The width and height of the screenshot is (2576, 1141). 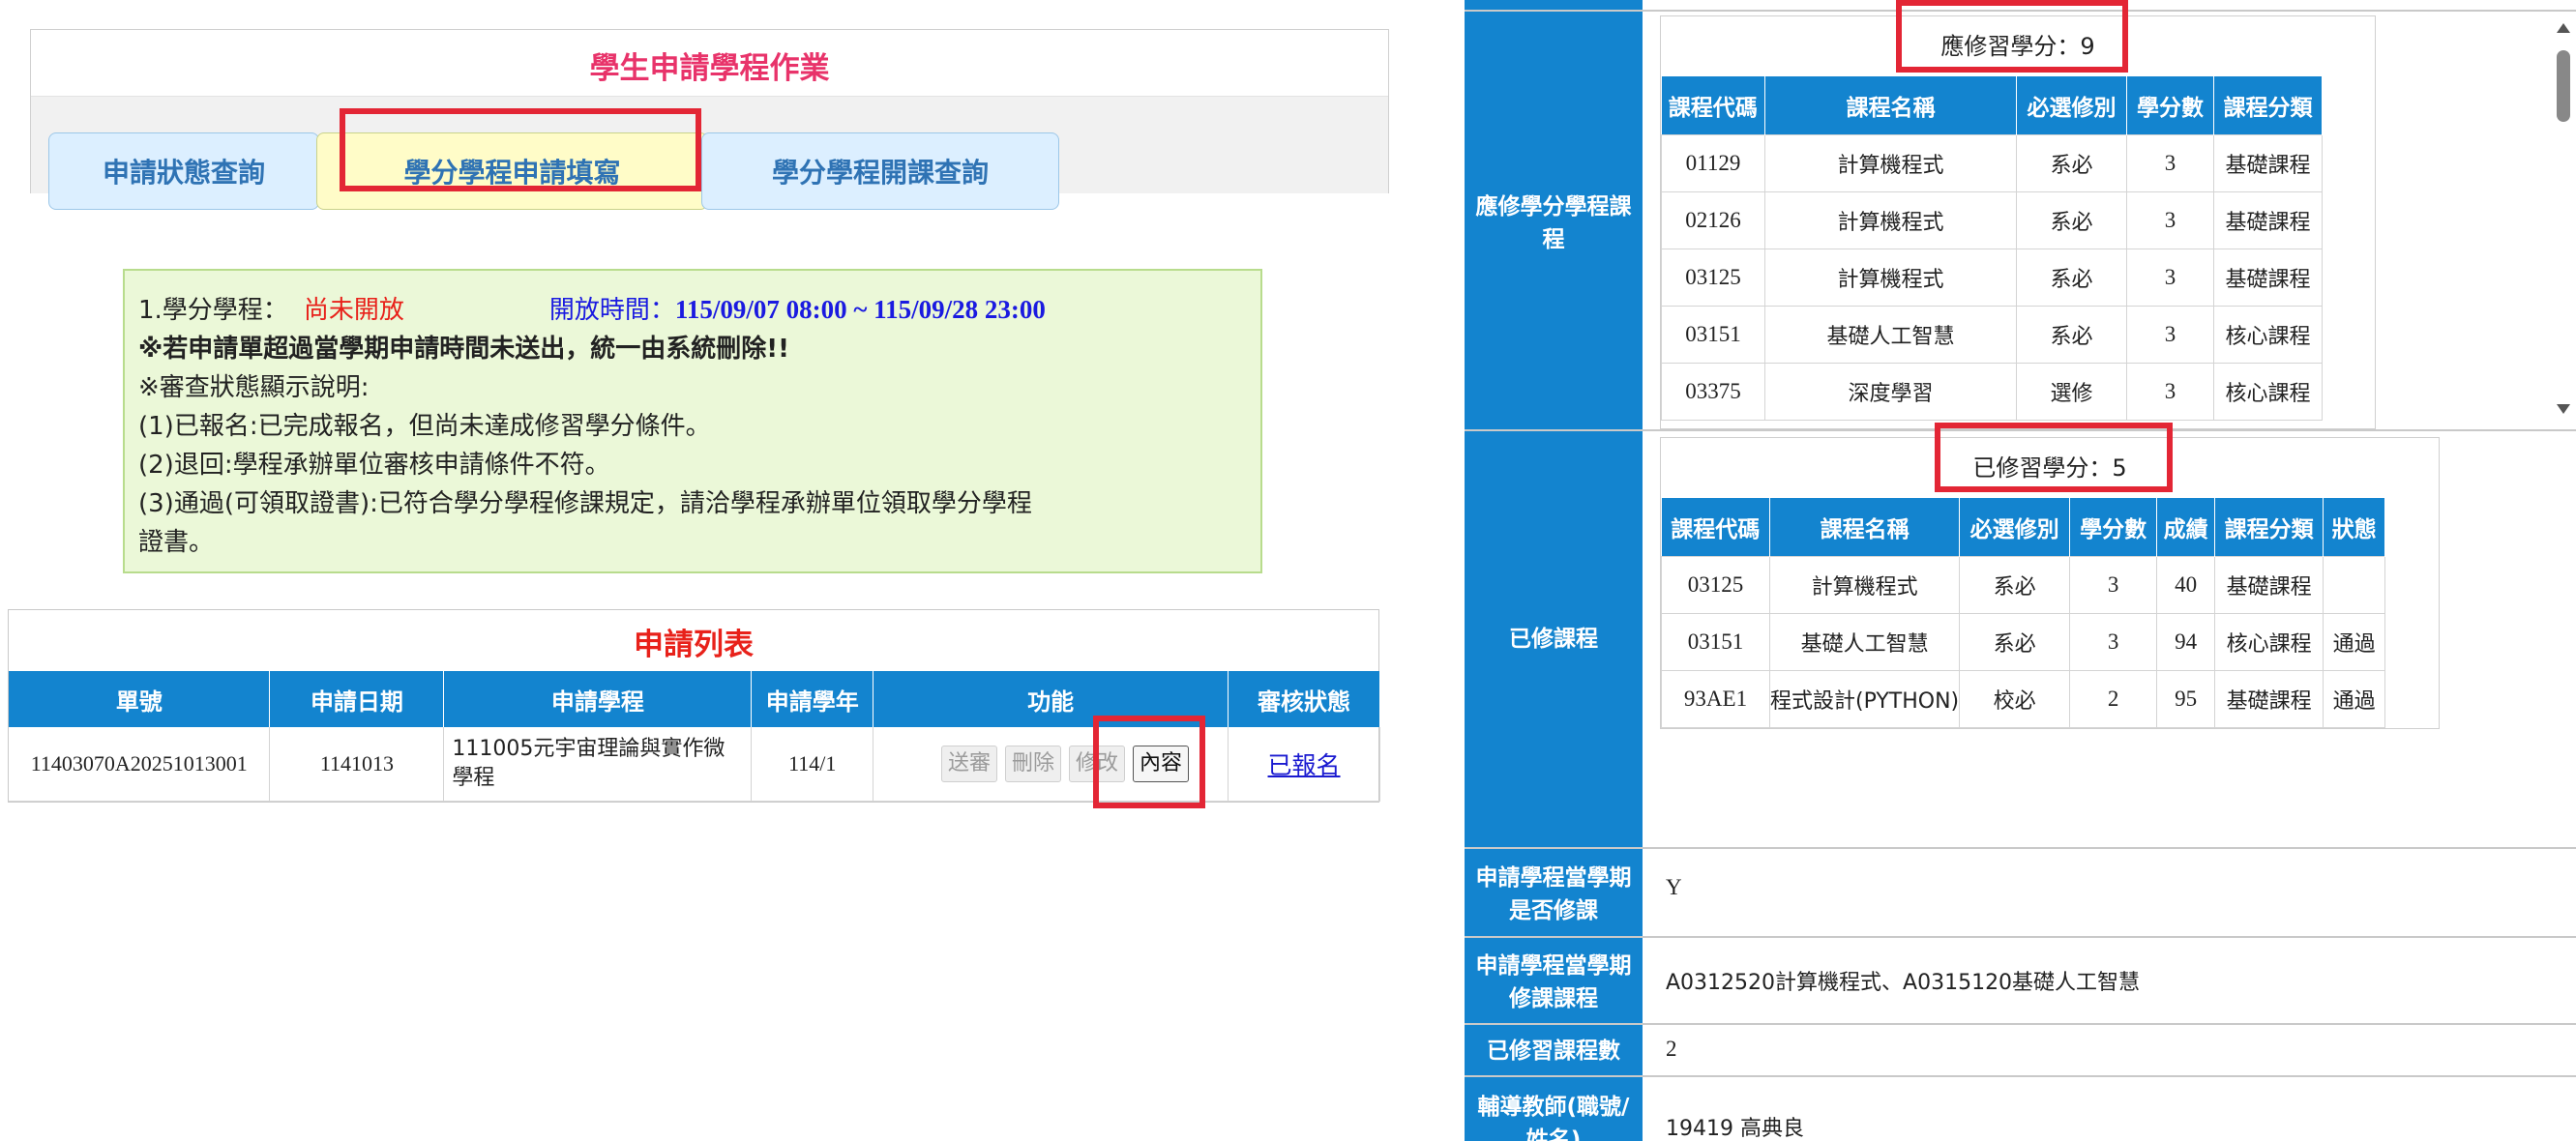 What do you see at coordinates (1715, 527) in the screenshot?
I see `col-header-code: 課程代碼` at bounding box center [1715, 527].